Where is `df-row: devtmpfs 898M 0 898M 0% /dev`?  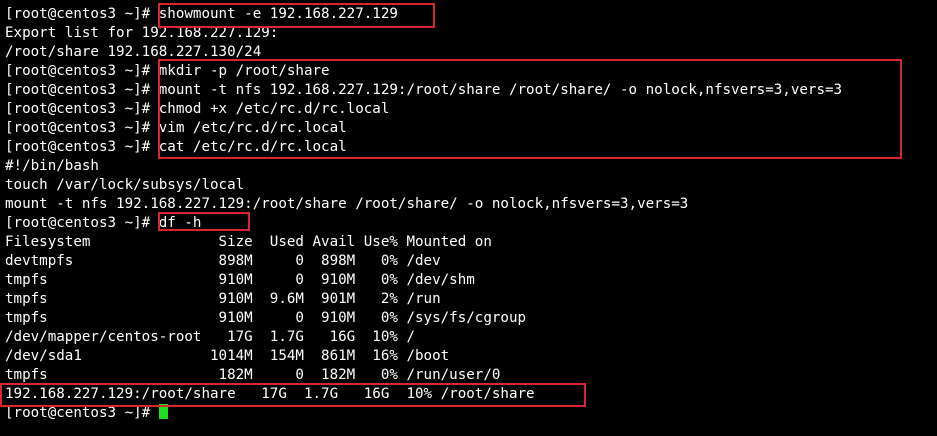 df-row: devtmpfs 898M 0 898M 0% /dev is located at coordinates (223, 261).